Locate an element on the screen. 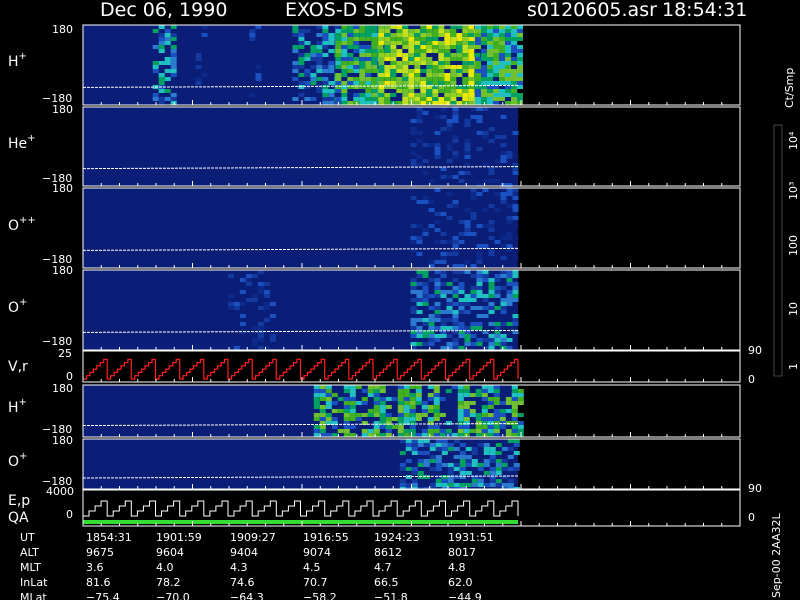  colorbar-tick-10000: 10⁴ is located at coordinates (793, 140).